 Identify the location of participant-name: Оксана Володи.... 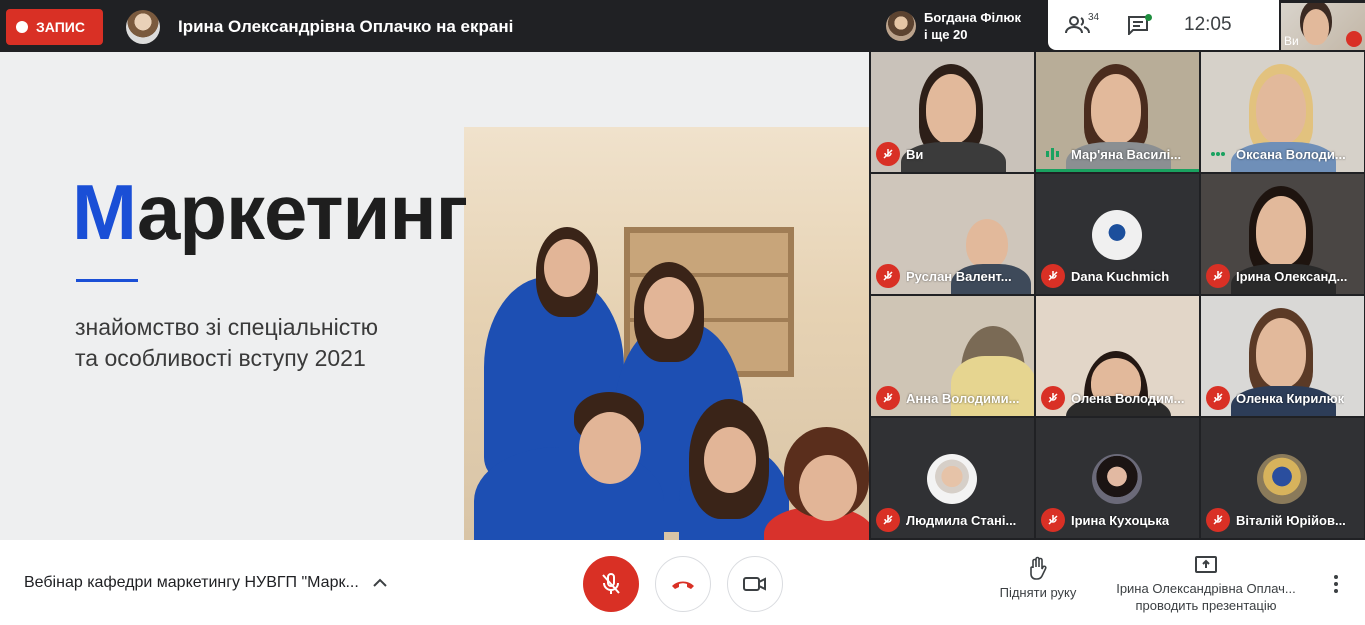
(1291, 154).